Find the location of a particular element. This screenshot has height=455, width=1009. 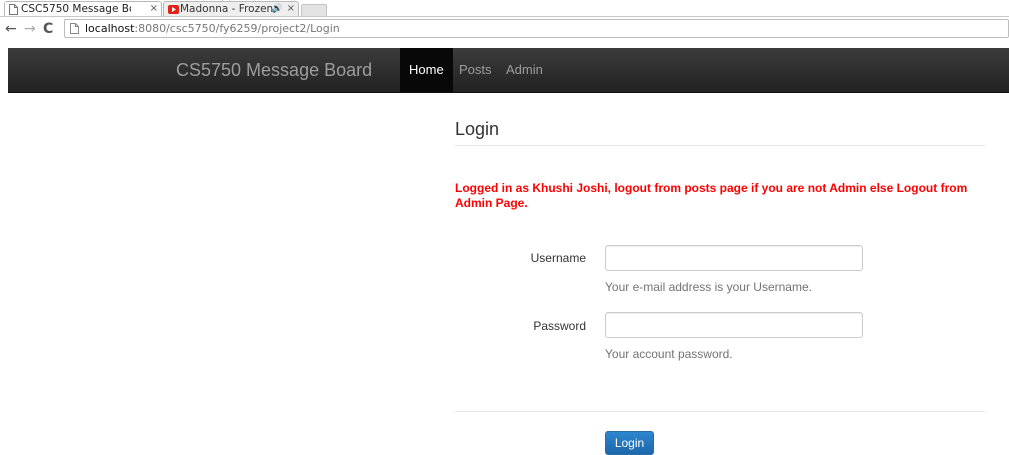

audio-playing-icon: 🔊 is located at coordinates (277, 9).